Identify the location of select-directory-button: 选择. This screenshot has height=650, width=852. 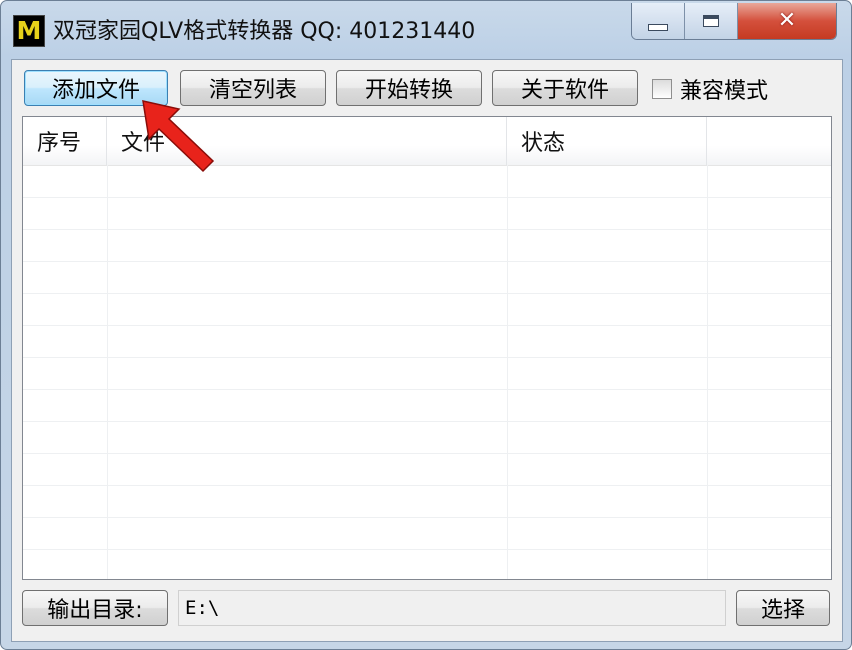
(783, 608).